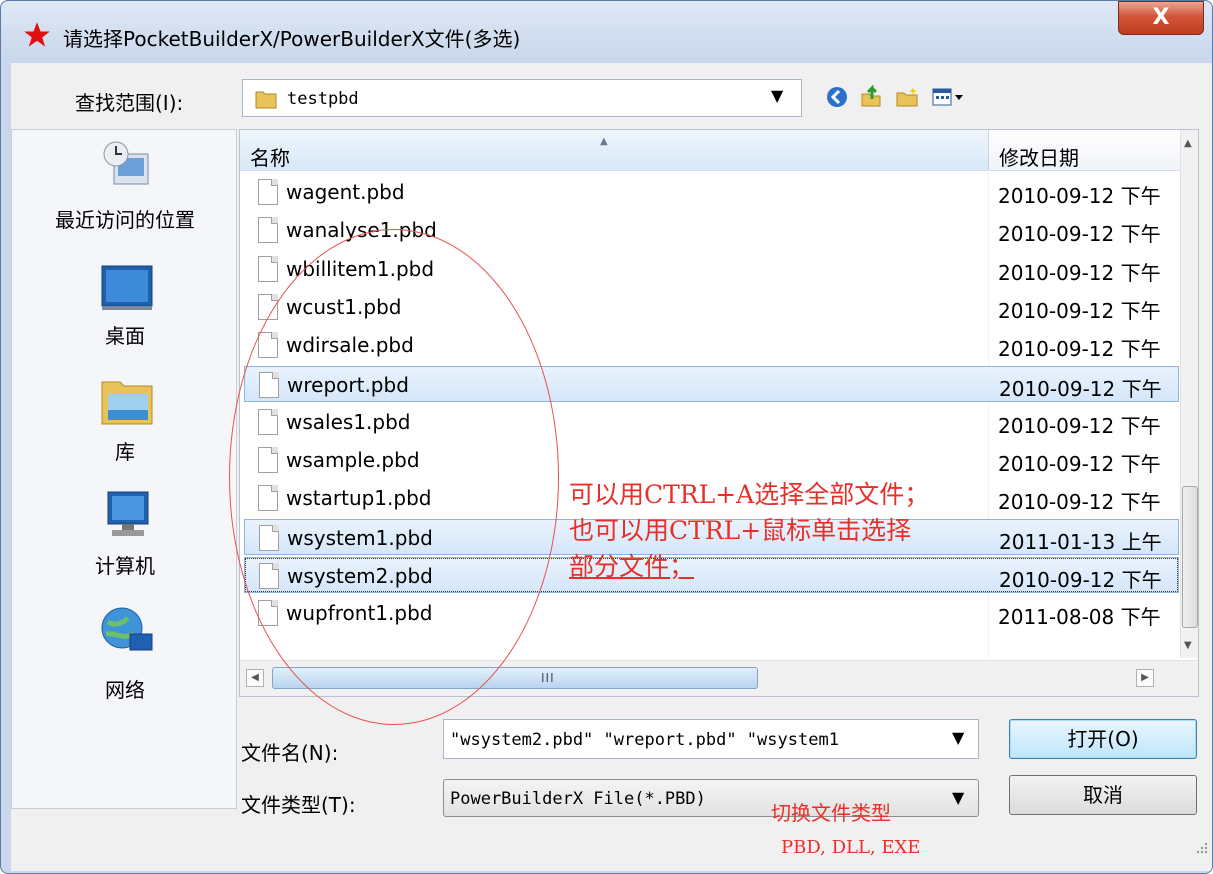 The image size is (1213, 874). Describe the element at coordinates (126, 163) in the screenshot. I see `recent-places-icon` at that location.